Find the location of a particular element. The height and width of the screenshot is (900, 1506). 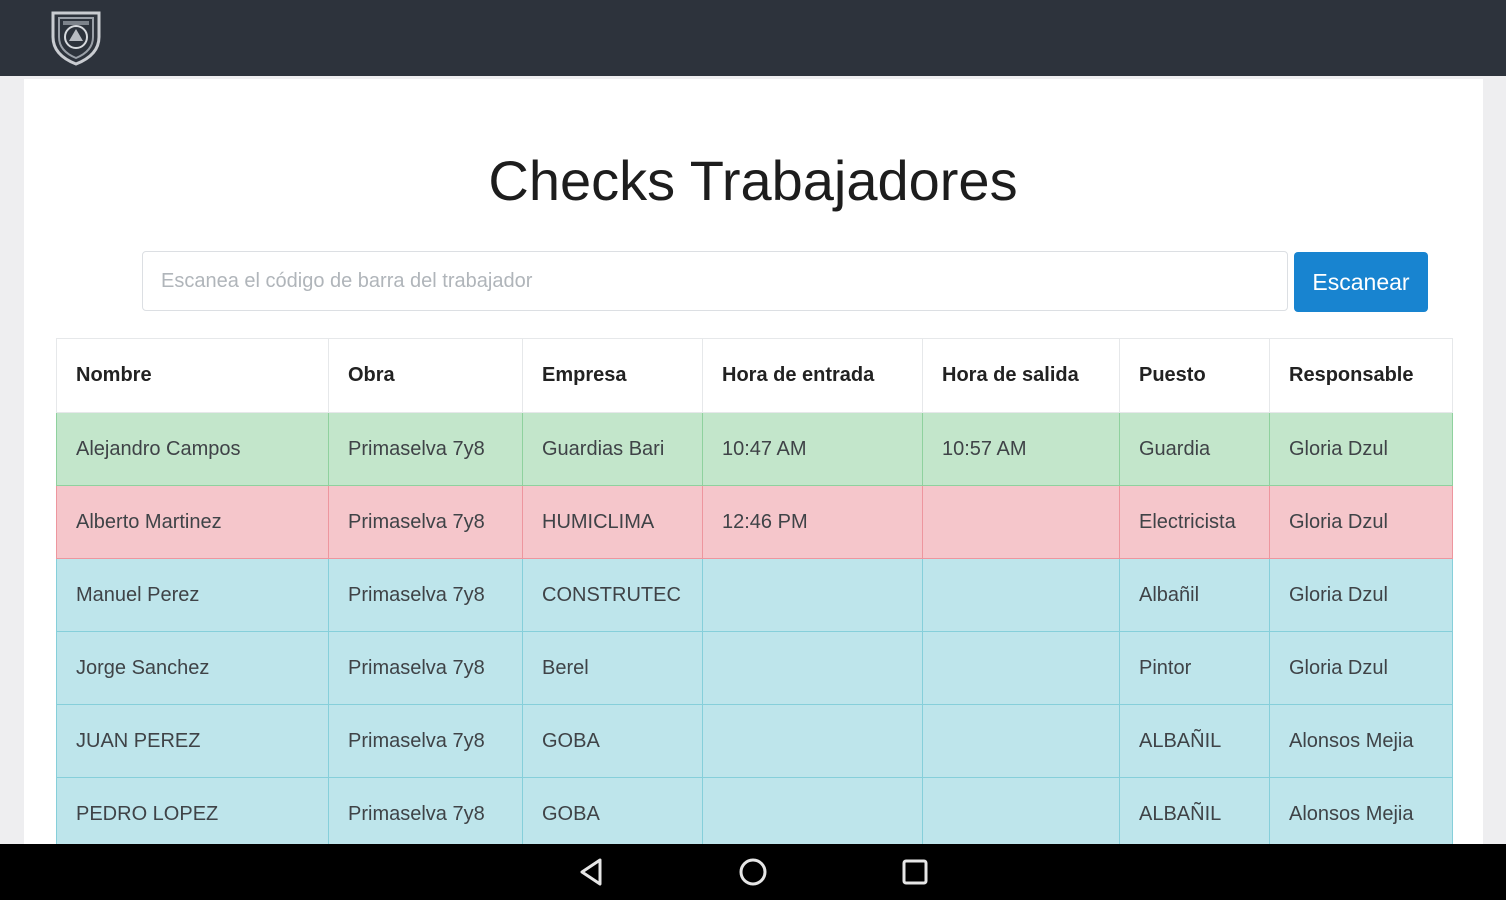

system-navigation-bar is located at coordinates (753, 872).